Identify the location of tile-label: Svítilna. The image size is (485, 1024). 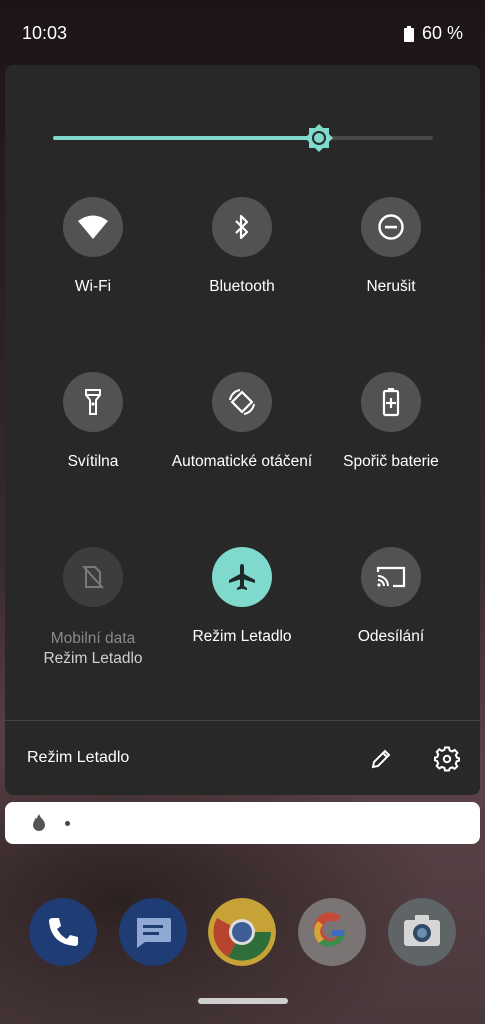
(93, 461).